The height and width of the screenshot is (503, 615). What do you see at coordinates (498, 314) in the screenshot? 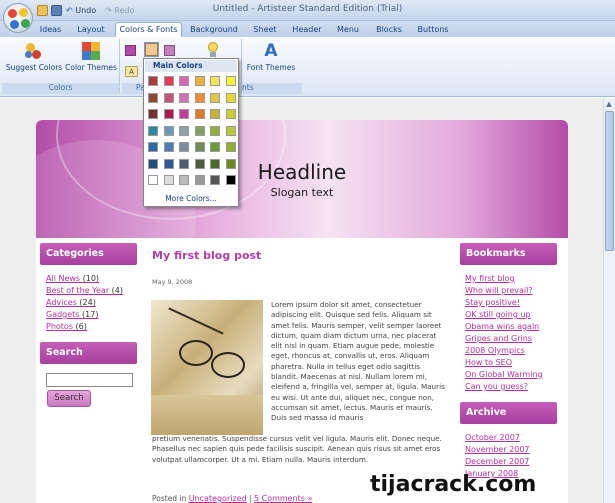
I see `bookmark-link: OK still going up` at bounding box center [498, 314].